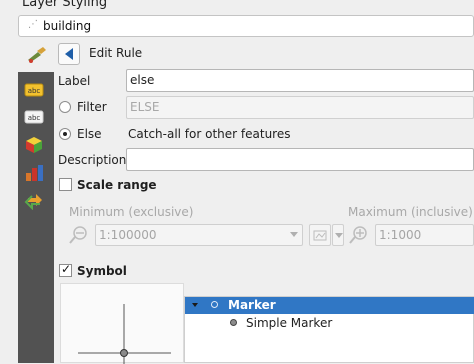  What do you see at coordinates (142, 80) in the screenshot?
I see `label-value: else` at bounding box center [142, 80].